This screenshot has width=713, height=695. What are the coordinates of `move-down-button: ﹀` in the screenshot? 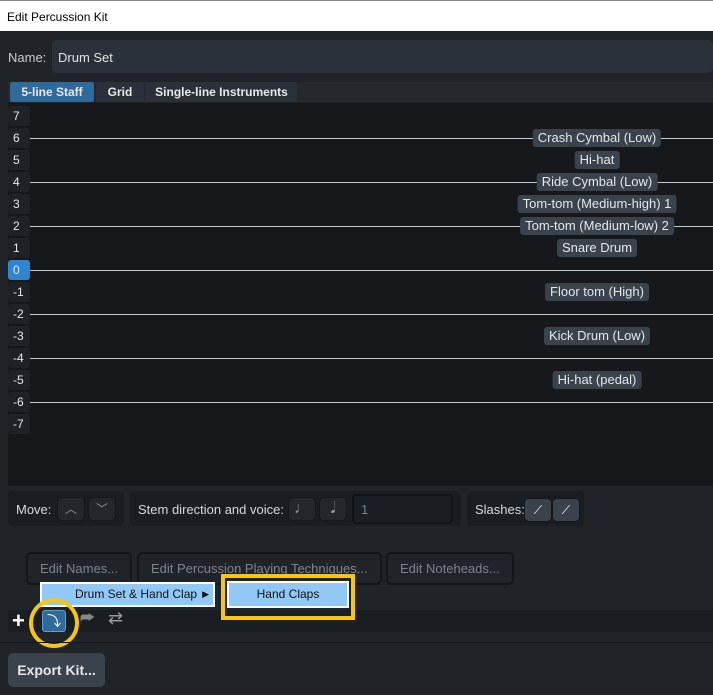 It's located at (102, 509).